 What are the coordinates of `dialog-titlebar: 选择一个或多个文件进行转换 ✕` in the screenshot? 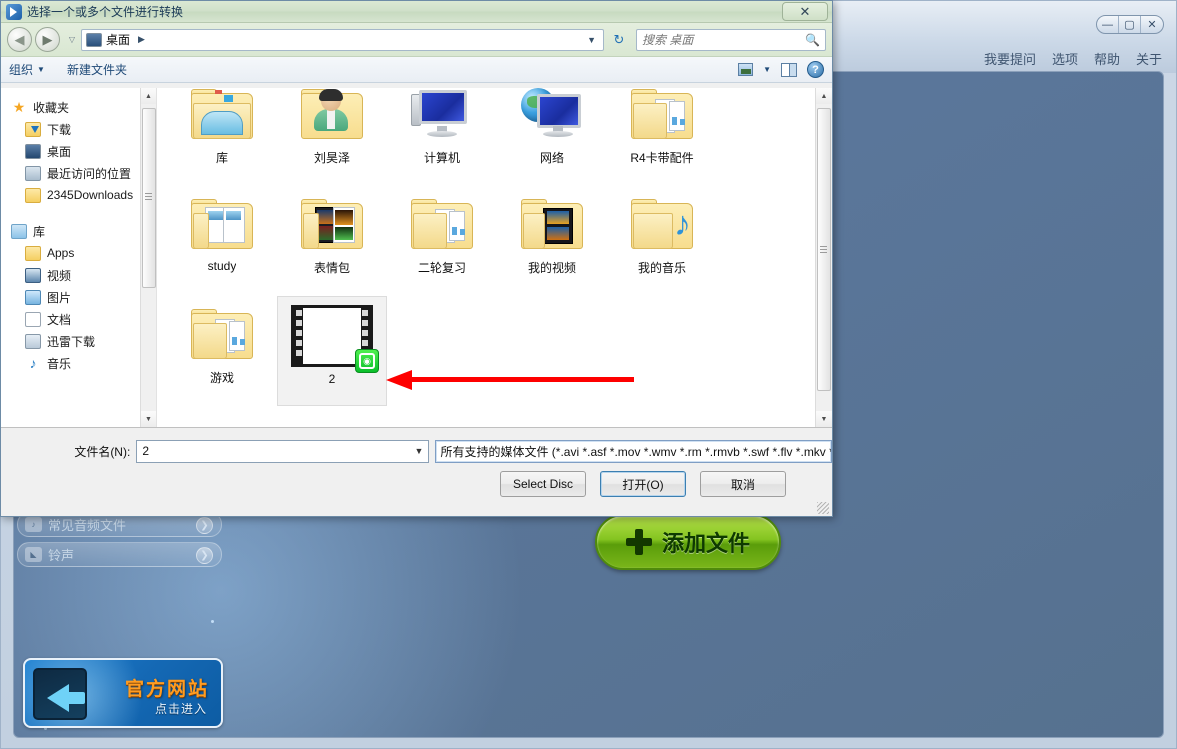 It's located at (416, 12).